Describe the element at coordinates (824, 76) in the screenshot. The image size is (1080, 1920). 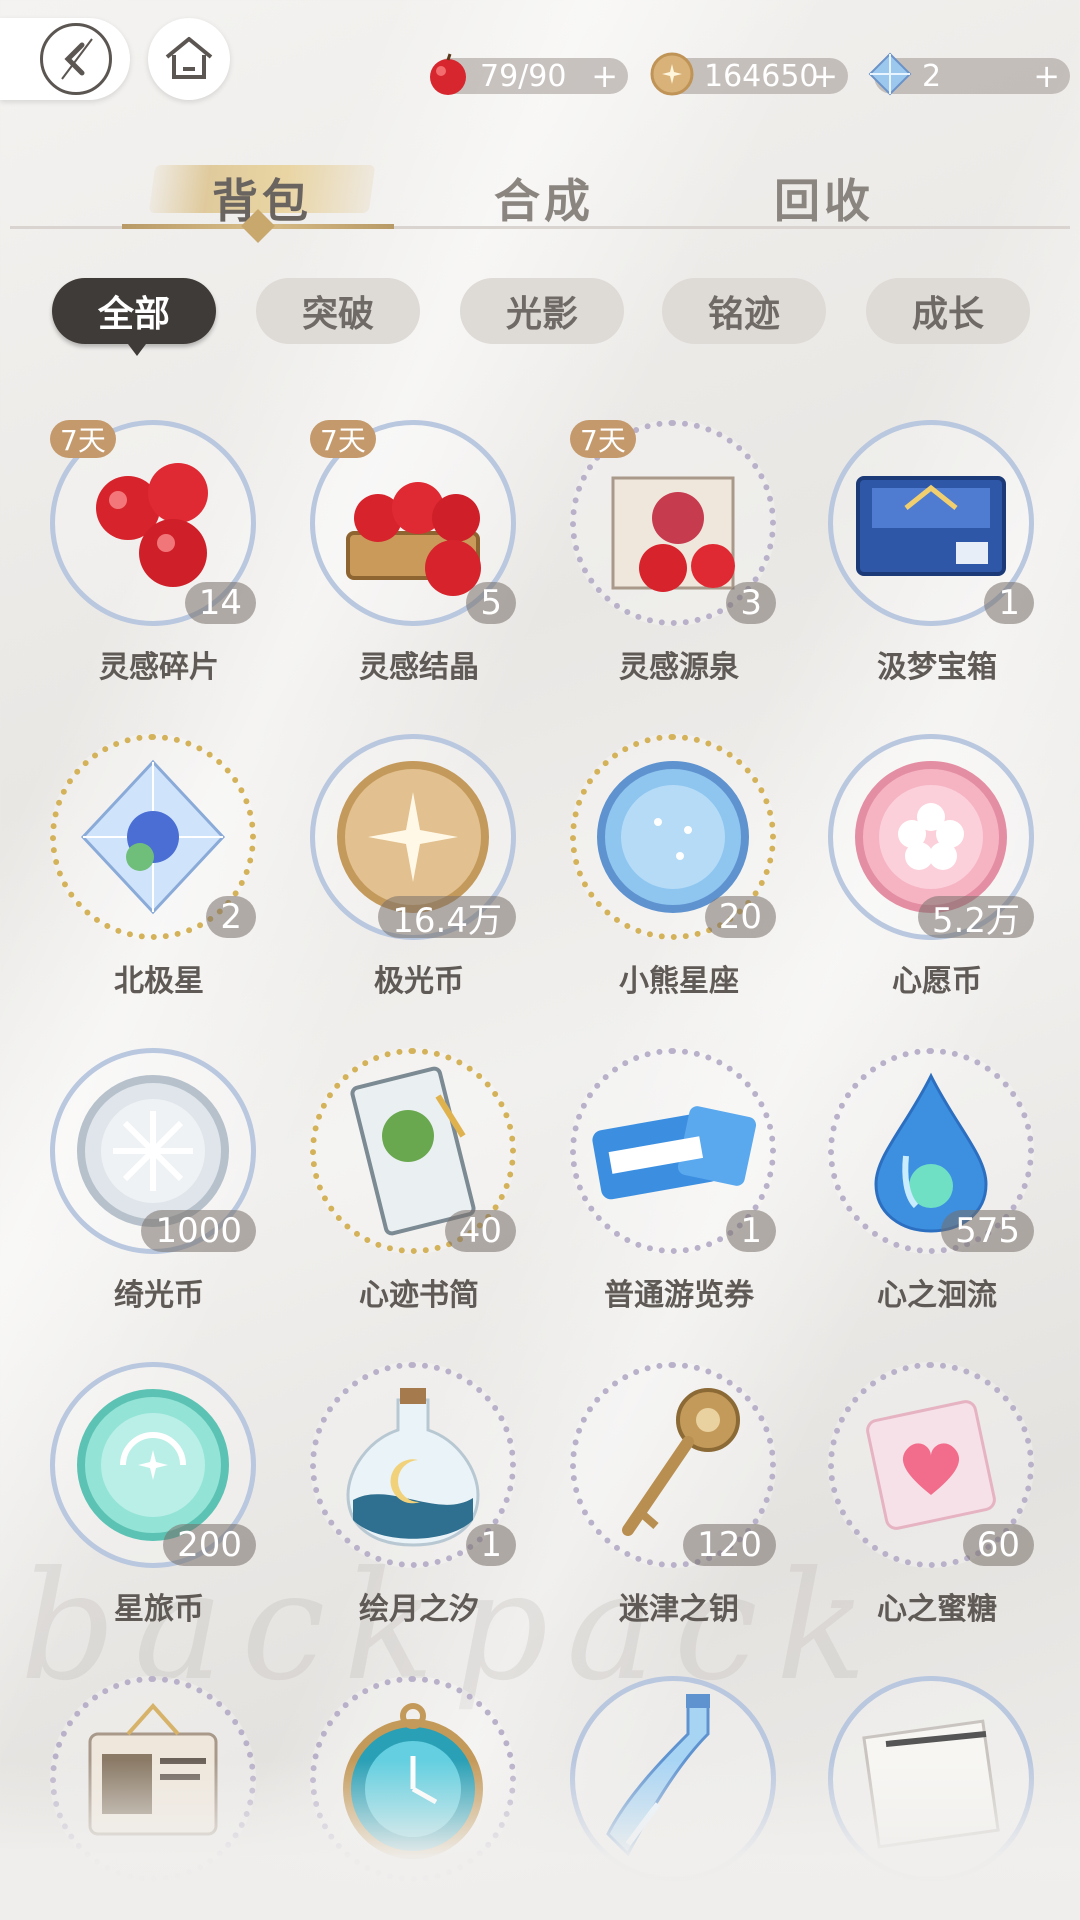
I see `add-coin-button: +` at that location.